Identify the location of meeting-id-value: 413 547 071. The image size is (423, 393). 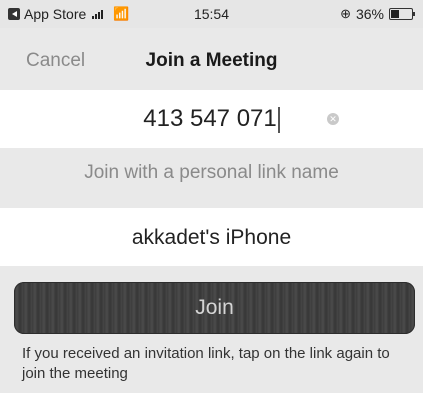
(210, 118).